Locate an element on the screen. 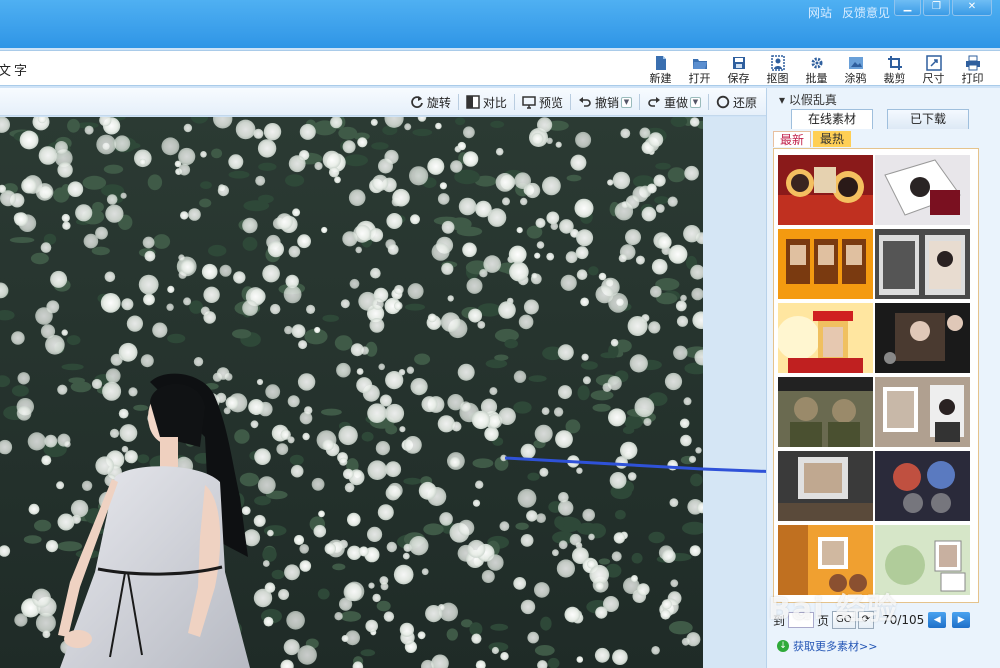  subtab-newest: 最新 is located at coordinates (792, 139).